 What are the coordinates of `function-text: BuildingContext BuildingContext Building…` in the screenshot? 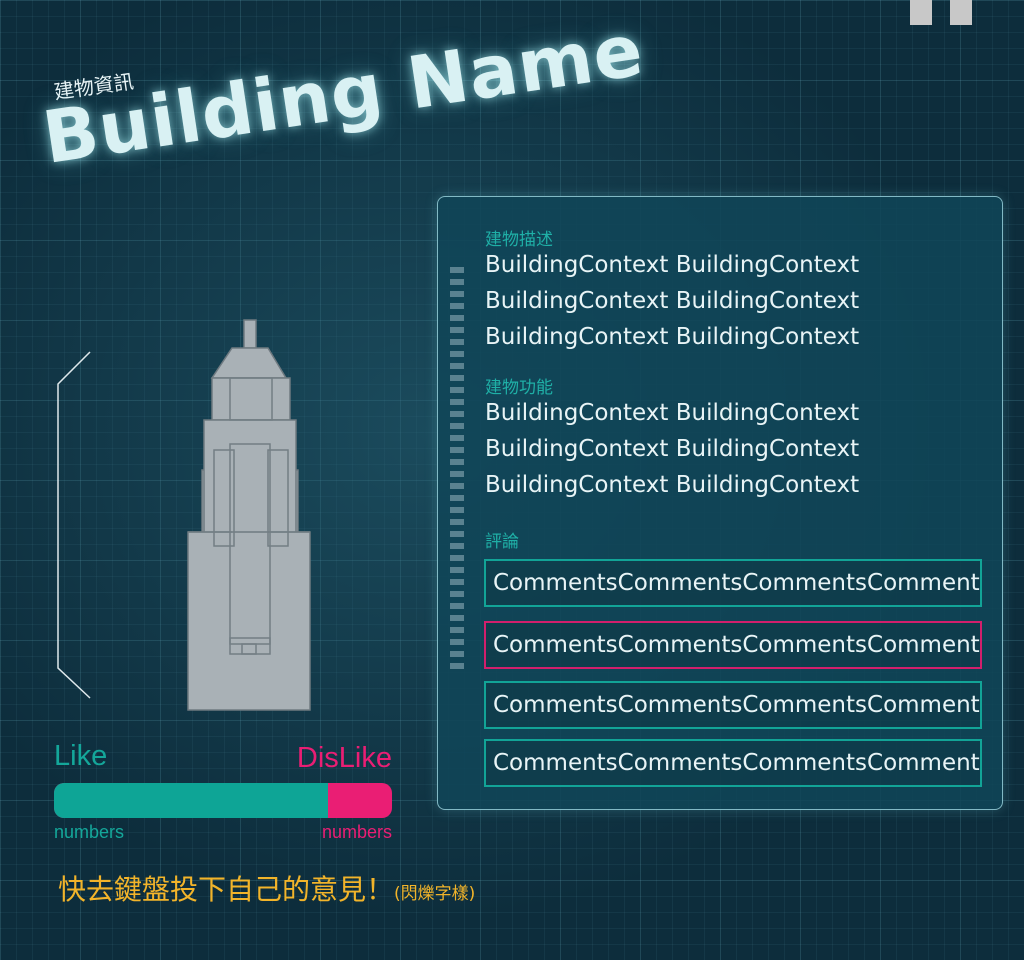 It's located at (672, 449).